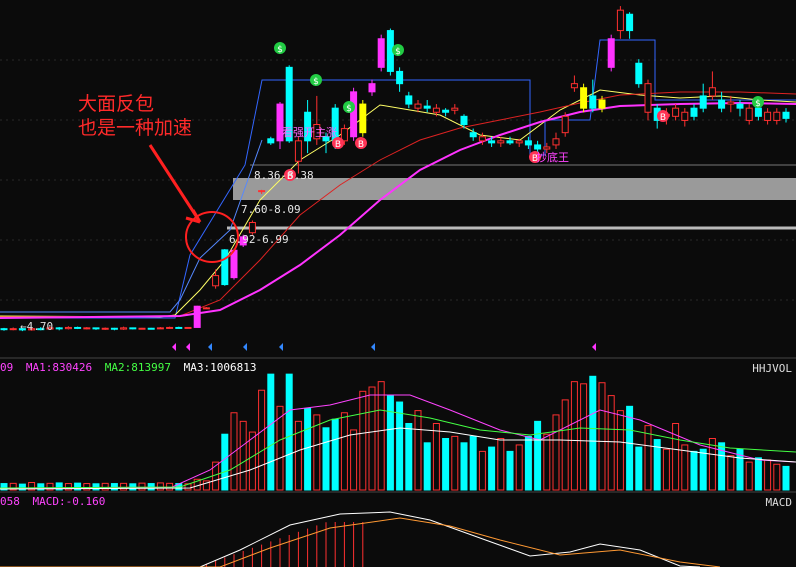 The height and width of the screenshot is (567, 796). What do you see at coordinates (220, 367) in the screenshot?
I see `volume-ma3: MA3:1006813` at bounding box center [220, 367].